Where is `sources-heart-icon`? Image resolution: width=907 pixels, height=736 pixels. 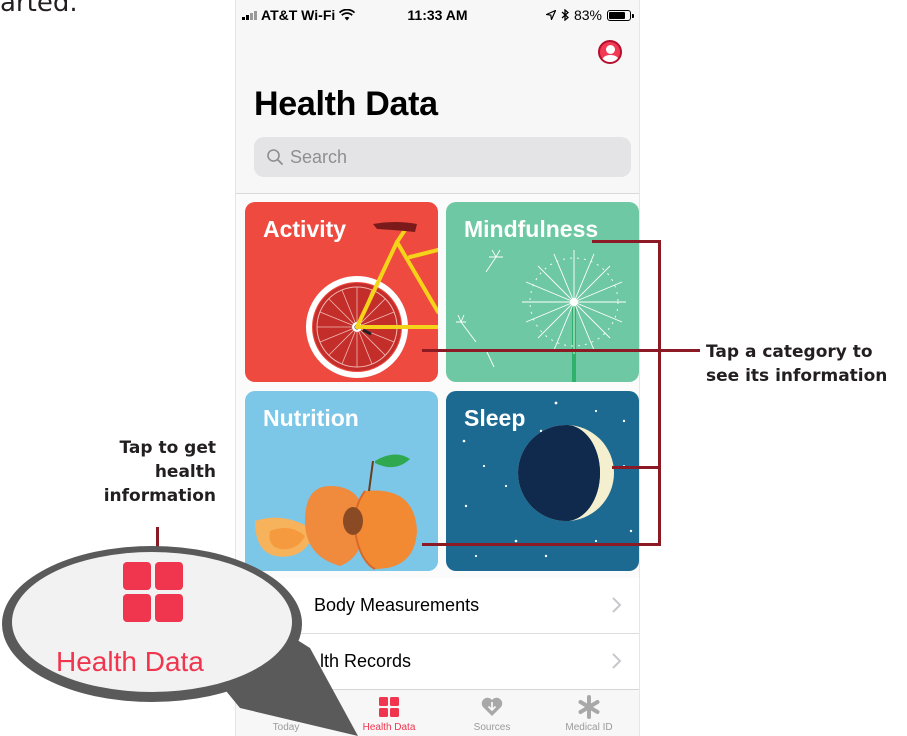 sources-heart-icon is located at coordinates (492, 706).